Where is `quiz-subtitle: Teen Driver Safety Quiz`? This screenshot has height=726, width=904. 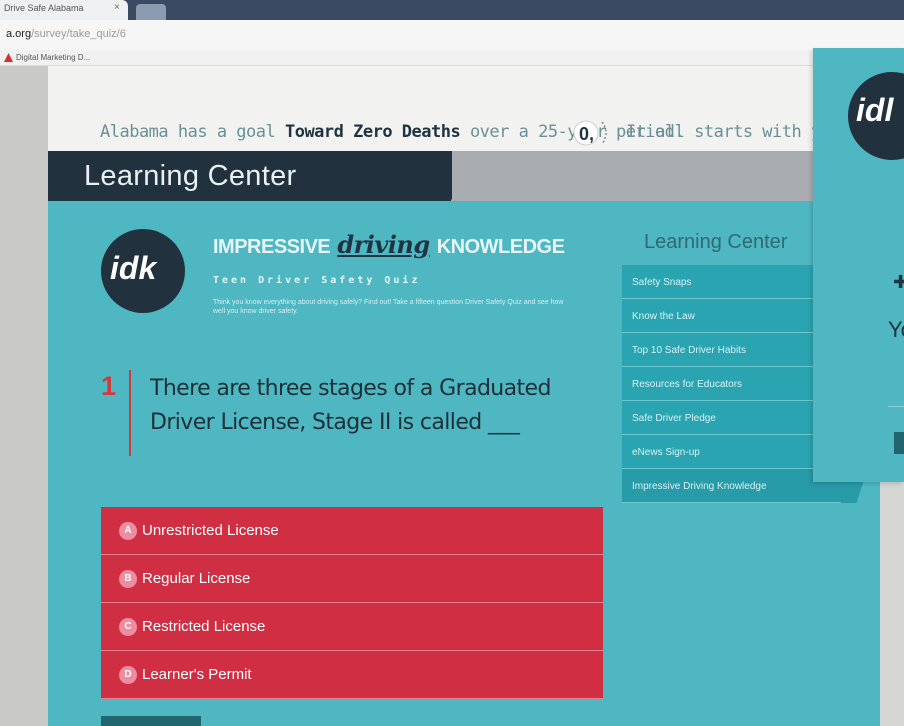
quiz-subtitle: Teen Driver Safety Quiz is located at coordinates (317, 280).